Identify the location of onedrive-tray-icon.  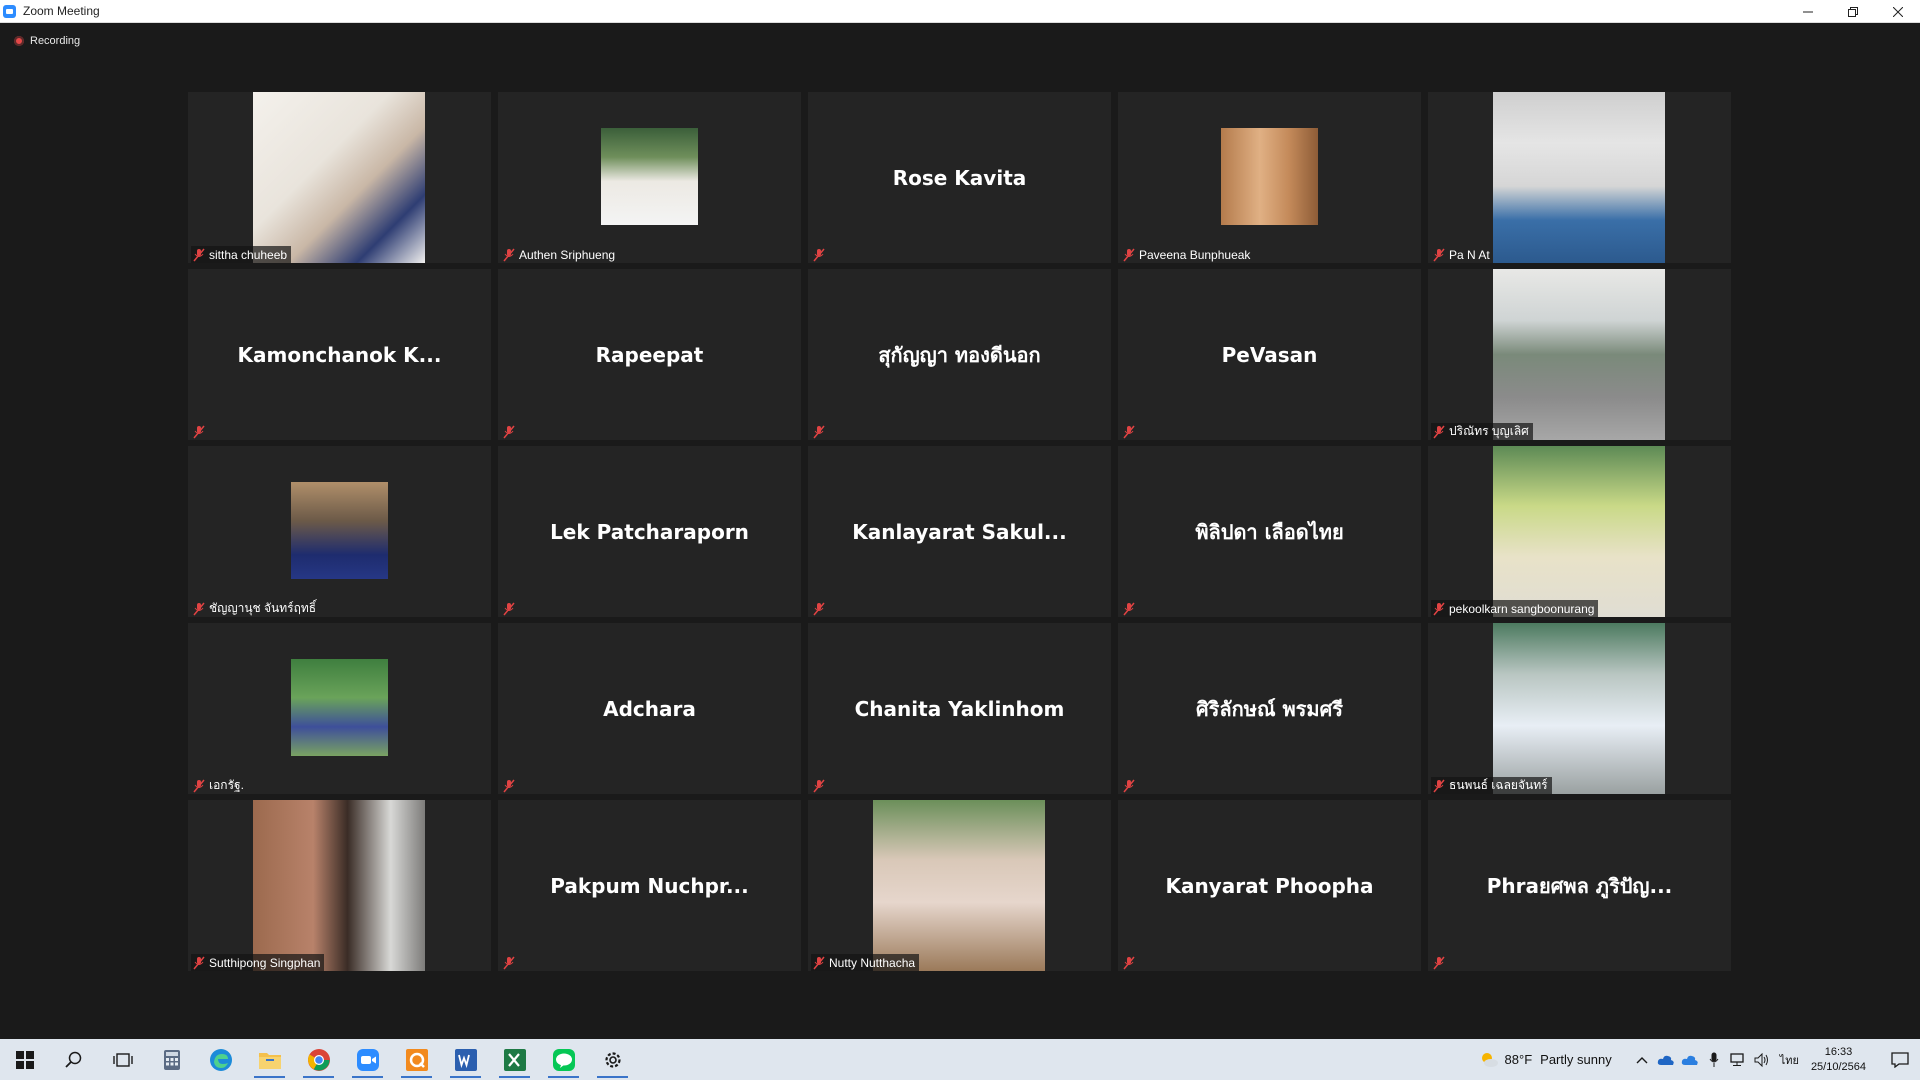
(1666, 1059).